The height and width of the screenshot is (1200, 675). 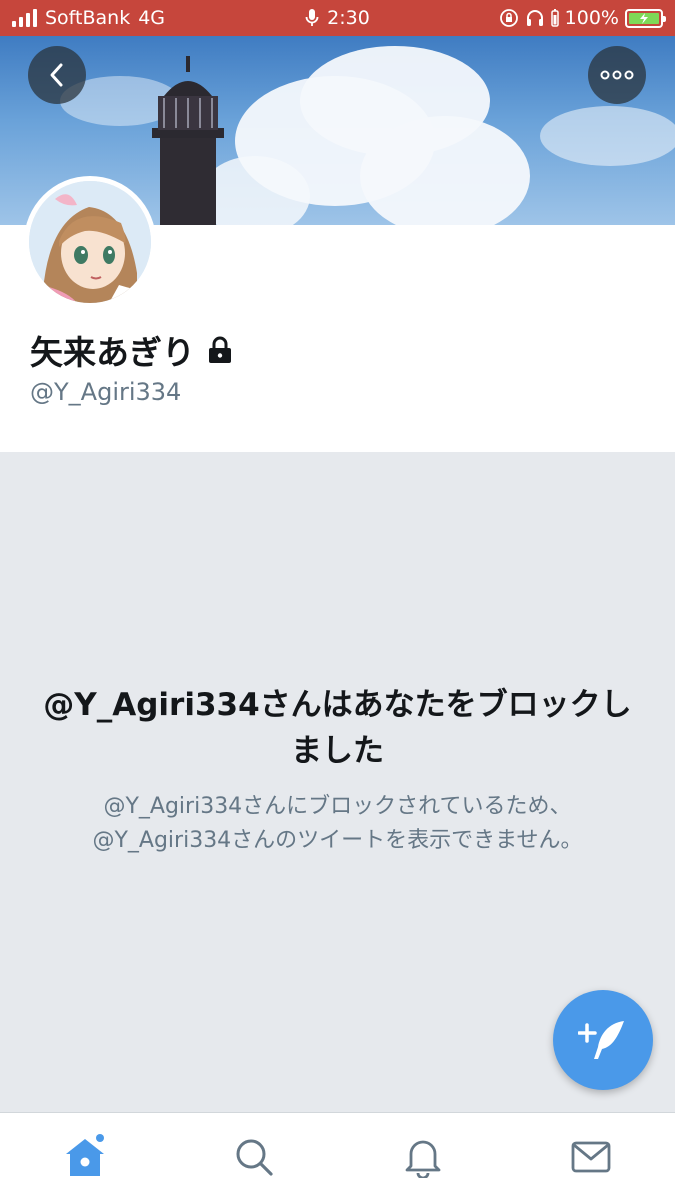 I want to click on mail-icon, so click(x=591, y=1157).